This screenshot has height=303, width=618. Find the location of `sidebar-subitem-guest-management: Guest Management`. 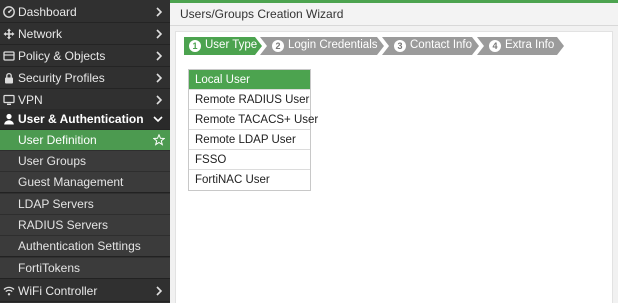

sidebar-subitem-guest-management: Guest Management is located at coordinates (85, 182).